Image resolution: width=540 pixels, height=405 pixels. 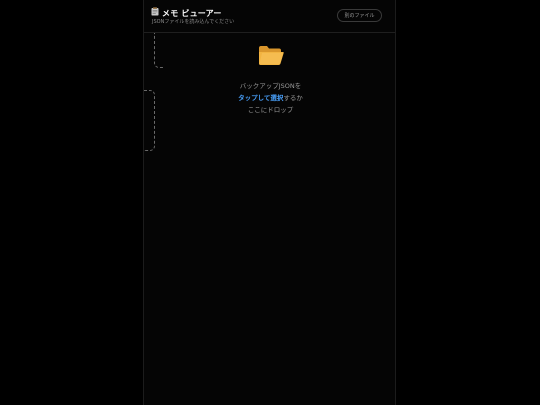 What do you see at coordinates (193, 22) in the screenshot?
I see `page-subtitle: JSONファイルを読み込んでください` at bounding box center [193, 22].